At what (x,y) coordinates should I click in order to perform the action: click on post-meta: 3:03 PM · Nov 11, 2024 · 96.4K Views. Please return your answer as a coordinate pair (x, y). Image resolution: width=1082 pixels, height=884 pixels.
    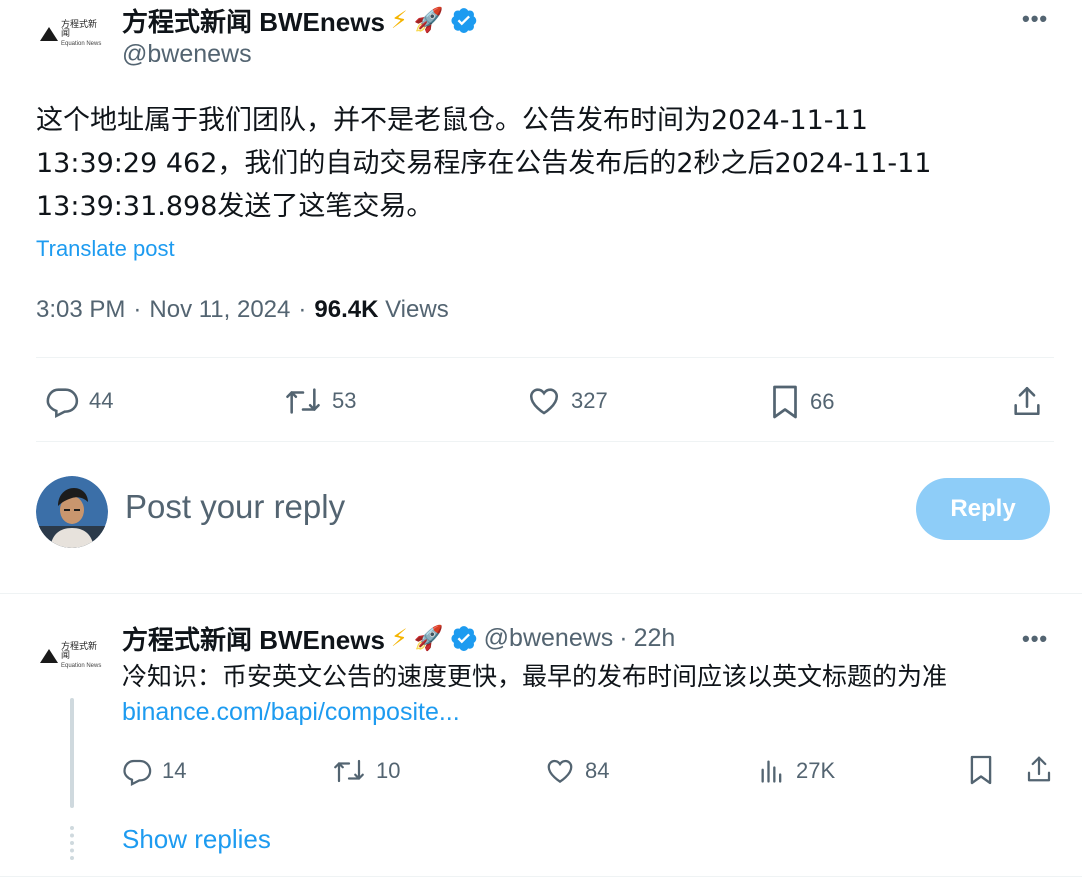
    Looking at the image, I should click on (242, 310).